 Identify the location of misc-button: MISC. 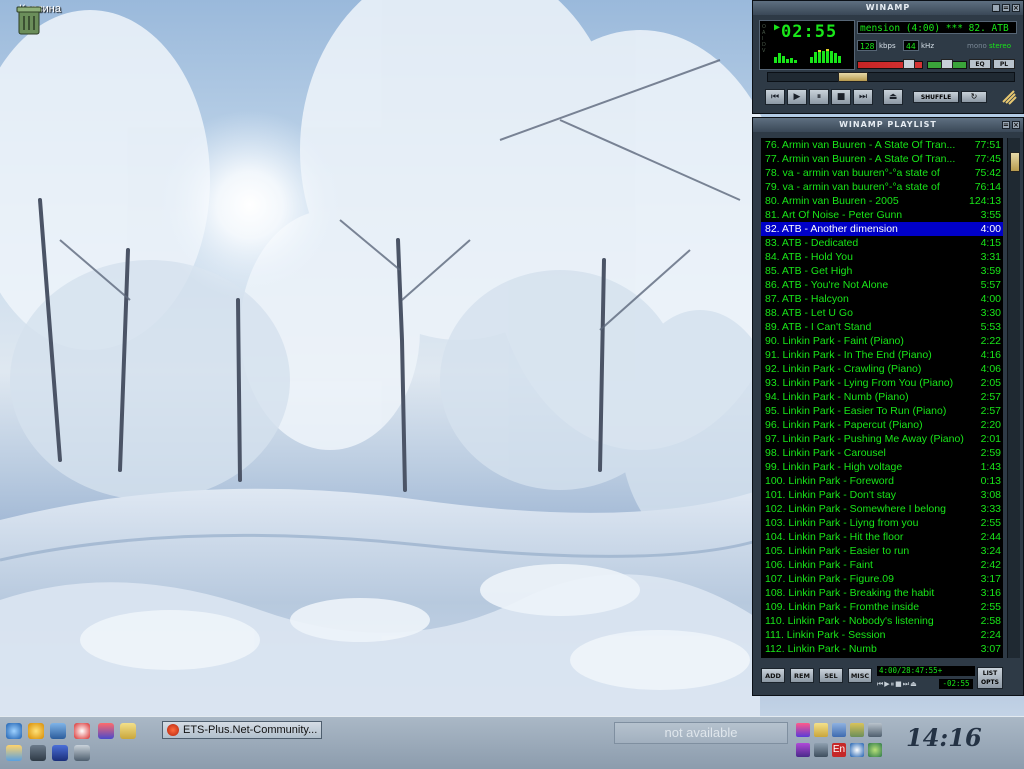
(860, 675).